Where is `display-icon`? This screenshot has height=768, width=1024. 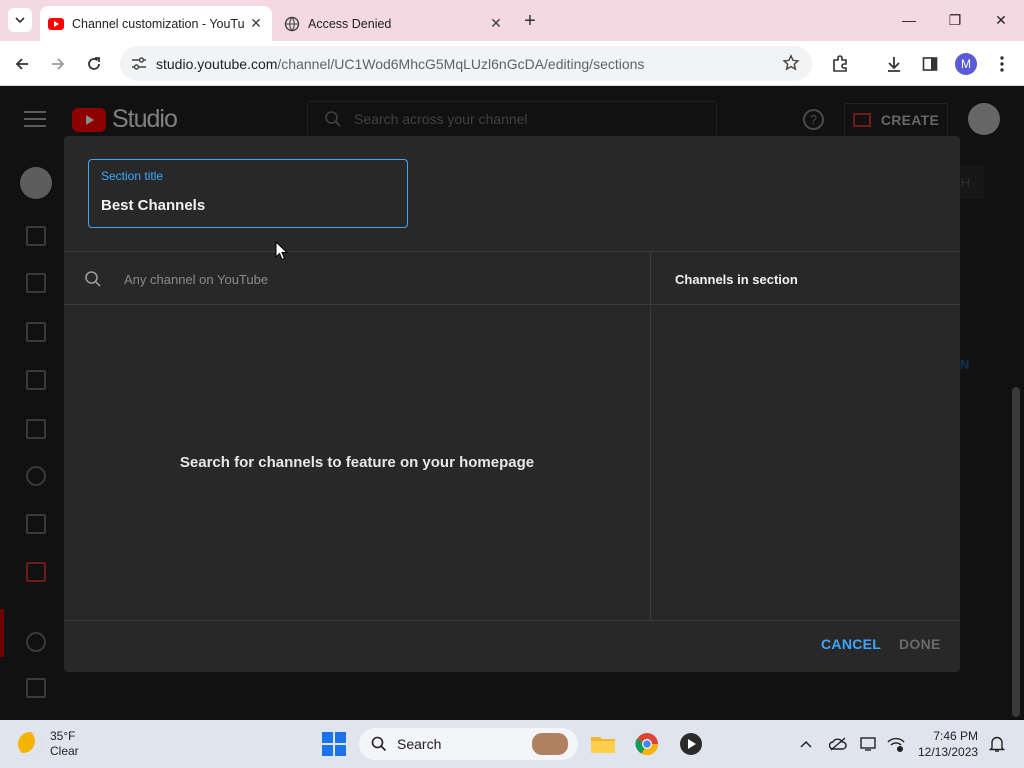
display-icon is located at coordinates (869, 744).